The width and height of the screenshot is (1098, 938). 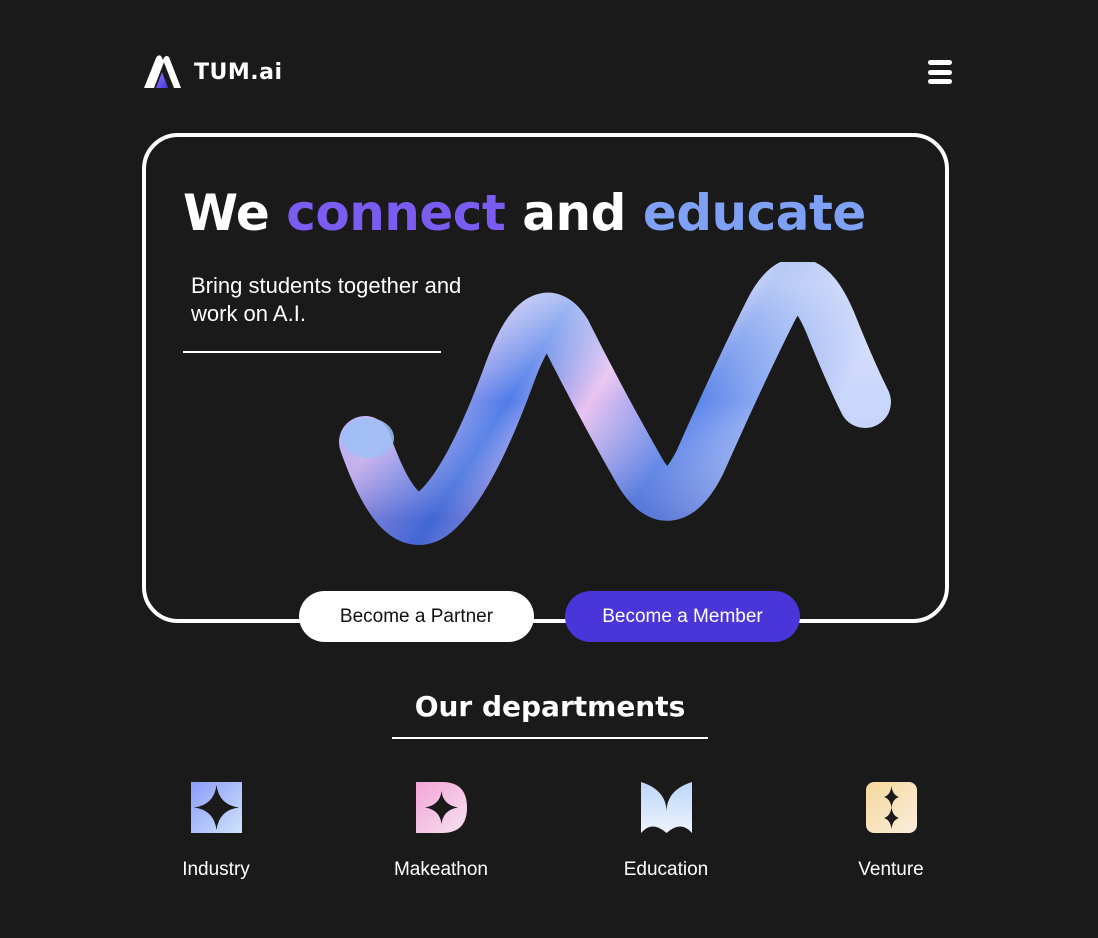 What do you see at coordinates (238, 72) in the screenshot?
I see `brand-name: TUM.ai` at bounding box center [238, 72].